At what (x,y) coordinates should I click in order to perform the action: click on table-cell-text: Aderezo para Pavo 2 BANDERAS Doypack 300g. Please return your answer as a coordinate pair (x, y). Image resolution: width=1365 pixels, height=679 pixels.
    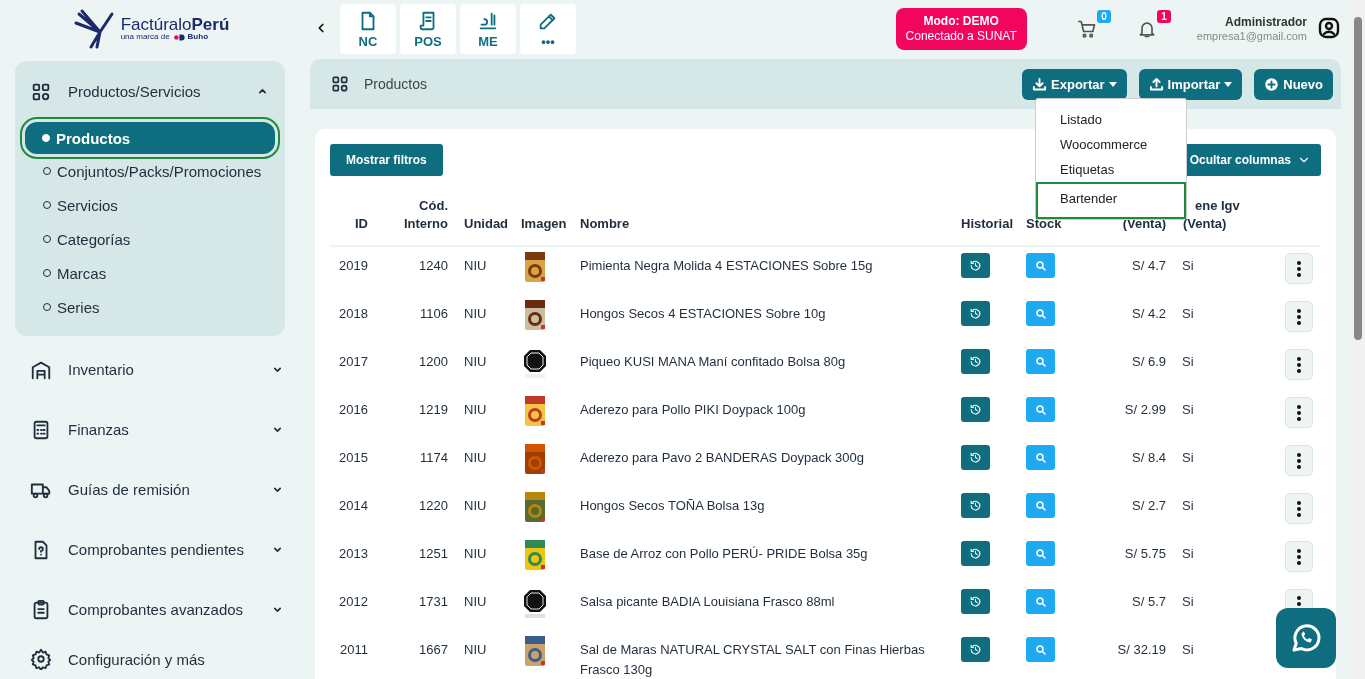
    Looking at the image, I should click on (722, 458).